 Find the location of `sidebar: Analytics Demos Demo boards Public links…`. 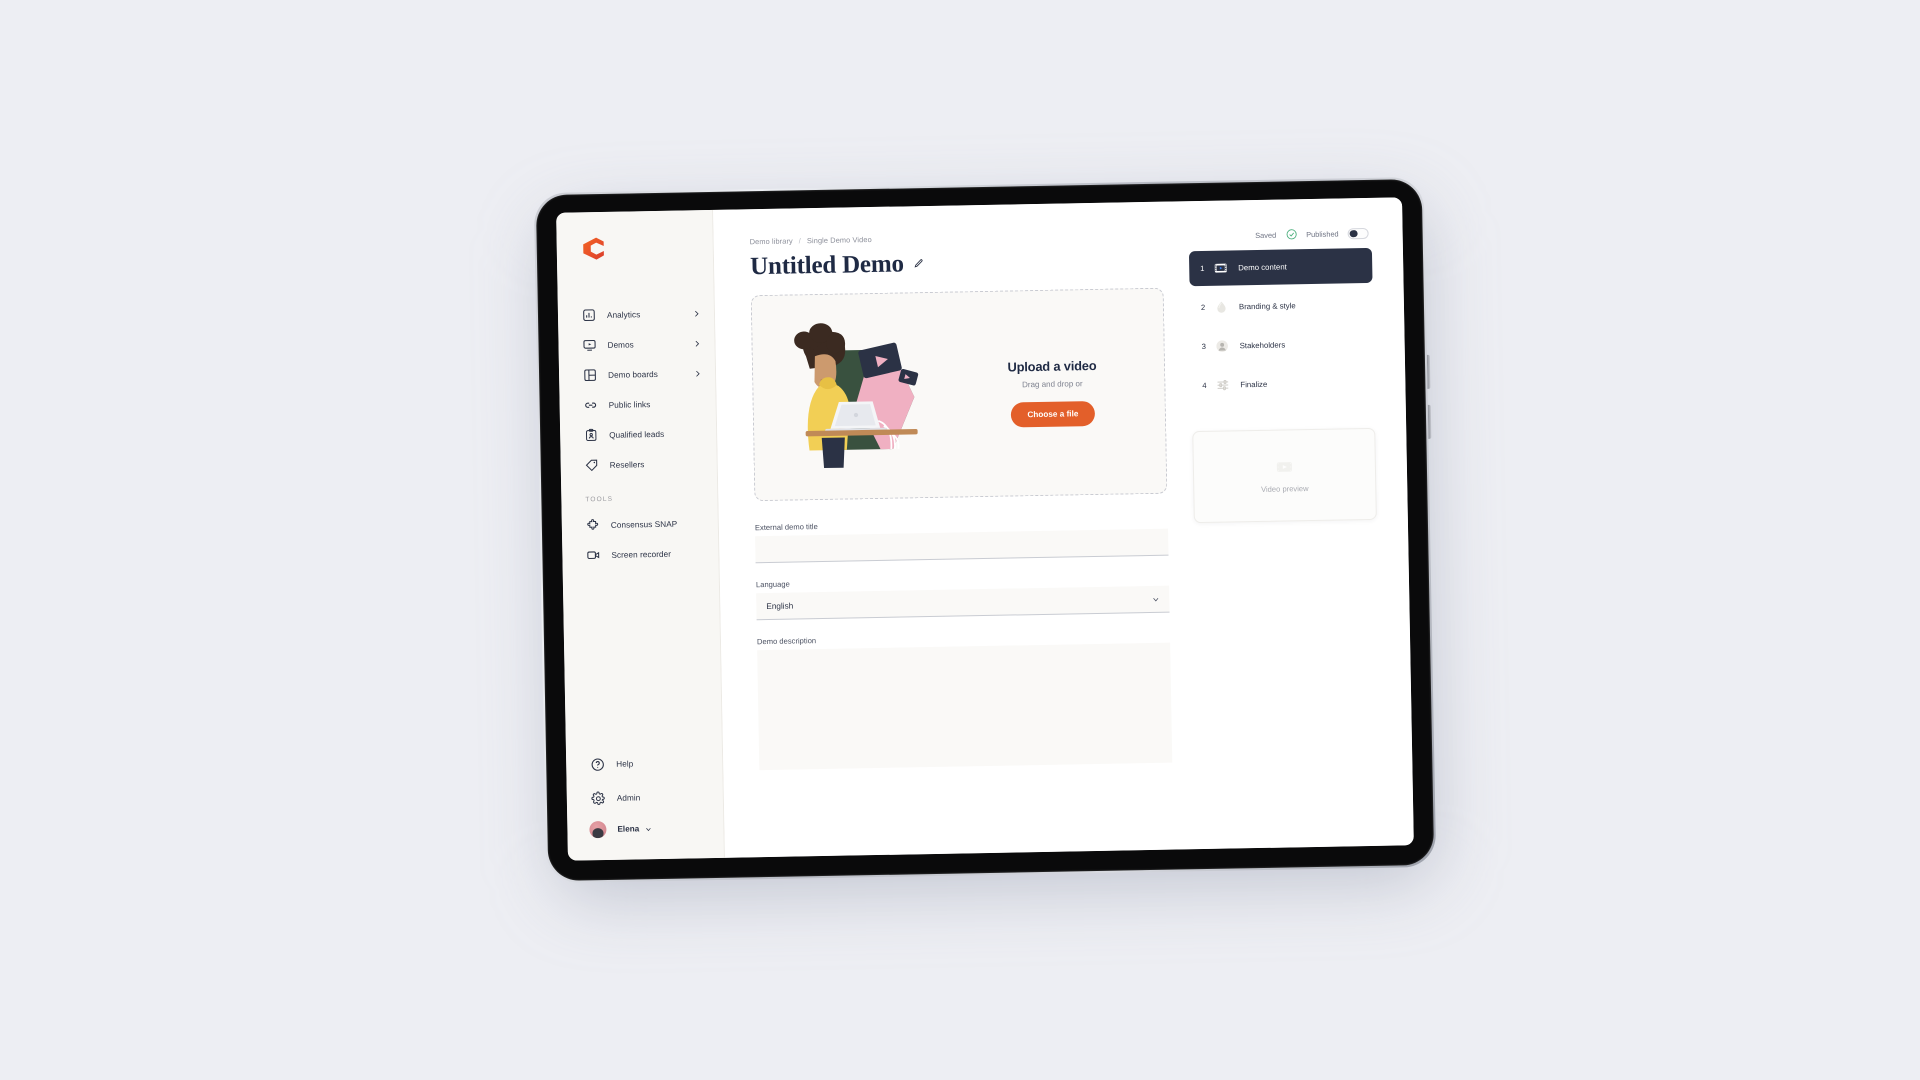

sidebar: Analytics Demos Demo boards Public links… is located at coordinates (640, 535).